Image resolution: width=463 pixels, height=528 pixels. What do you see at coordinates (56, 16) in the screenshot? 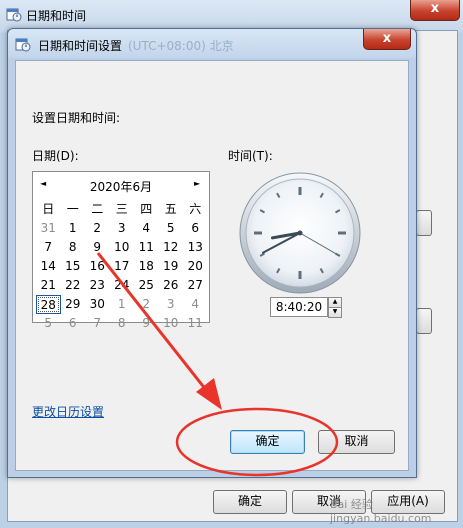
I see `outer-window-title: 日期和时间` at bounding box center [56, 16].